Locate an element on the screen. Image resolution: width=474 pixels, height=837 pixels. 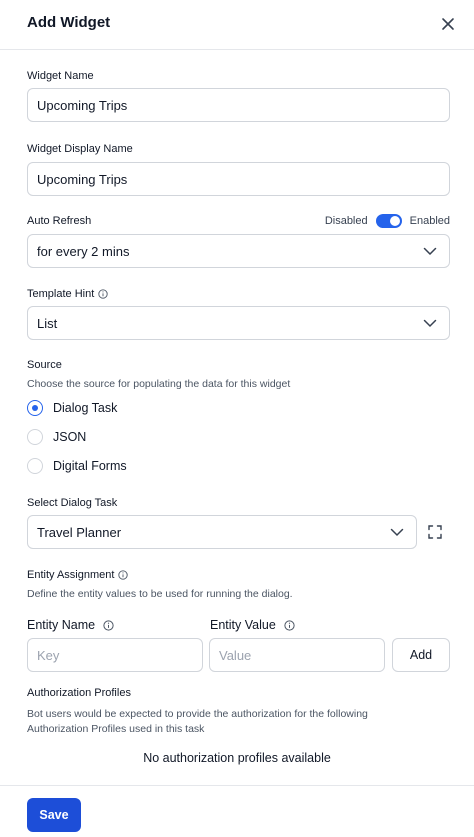
radio-json-label: JSON is located at coordinates (70, 437).